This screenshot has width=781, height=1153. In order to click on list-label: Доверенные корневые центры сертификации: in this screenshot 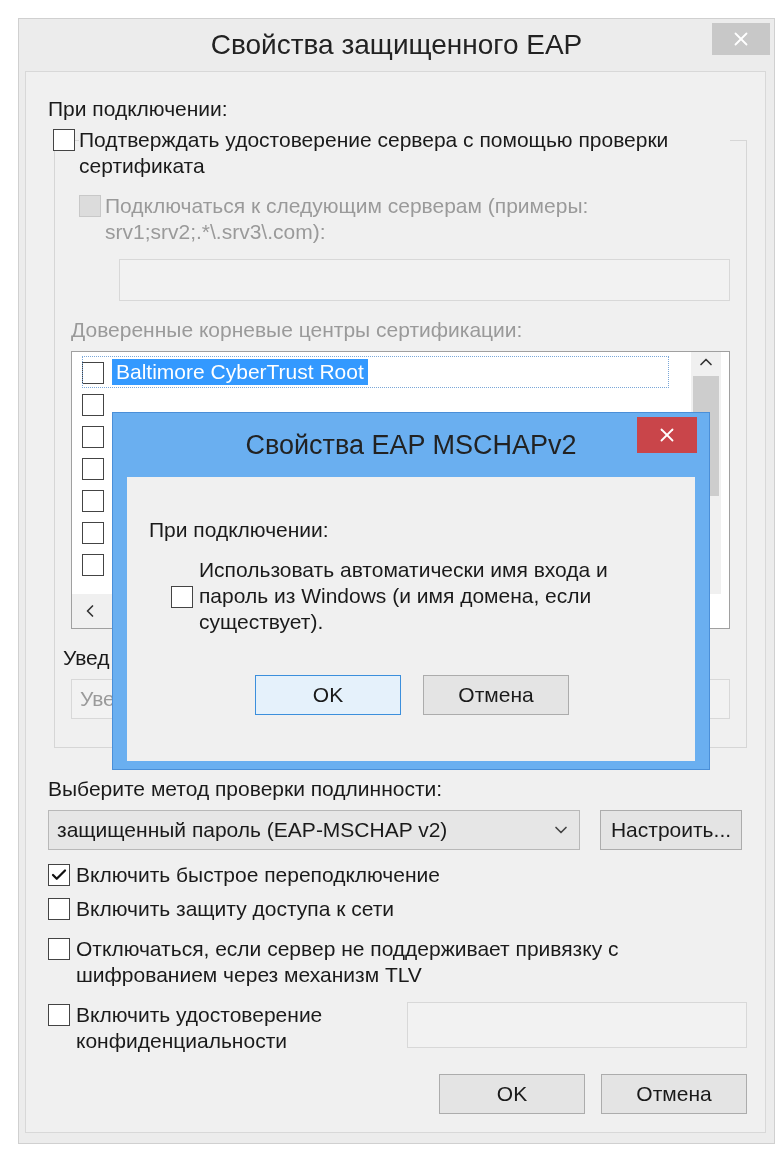, I will do `click(297, 330)`.